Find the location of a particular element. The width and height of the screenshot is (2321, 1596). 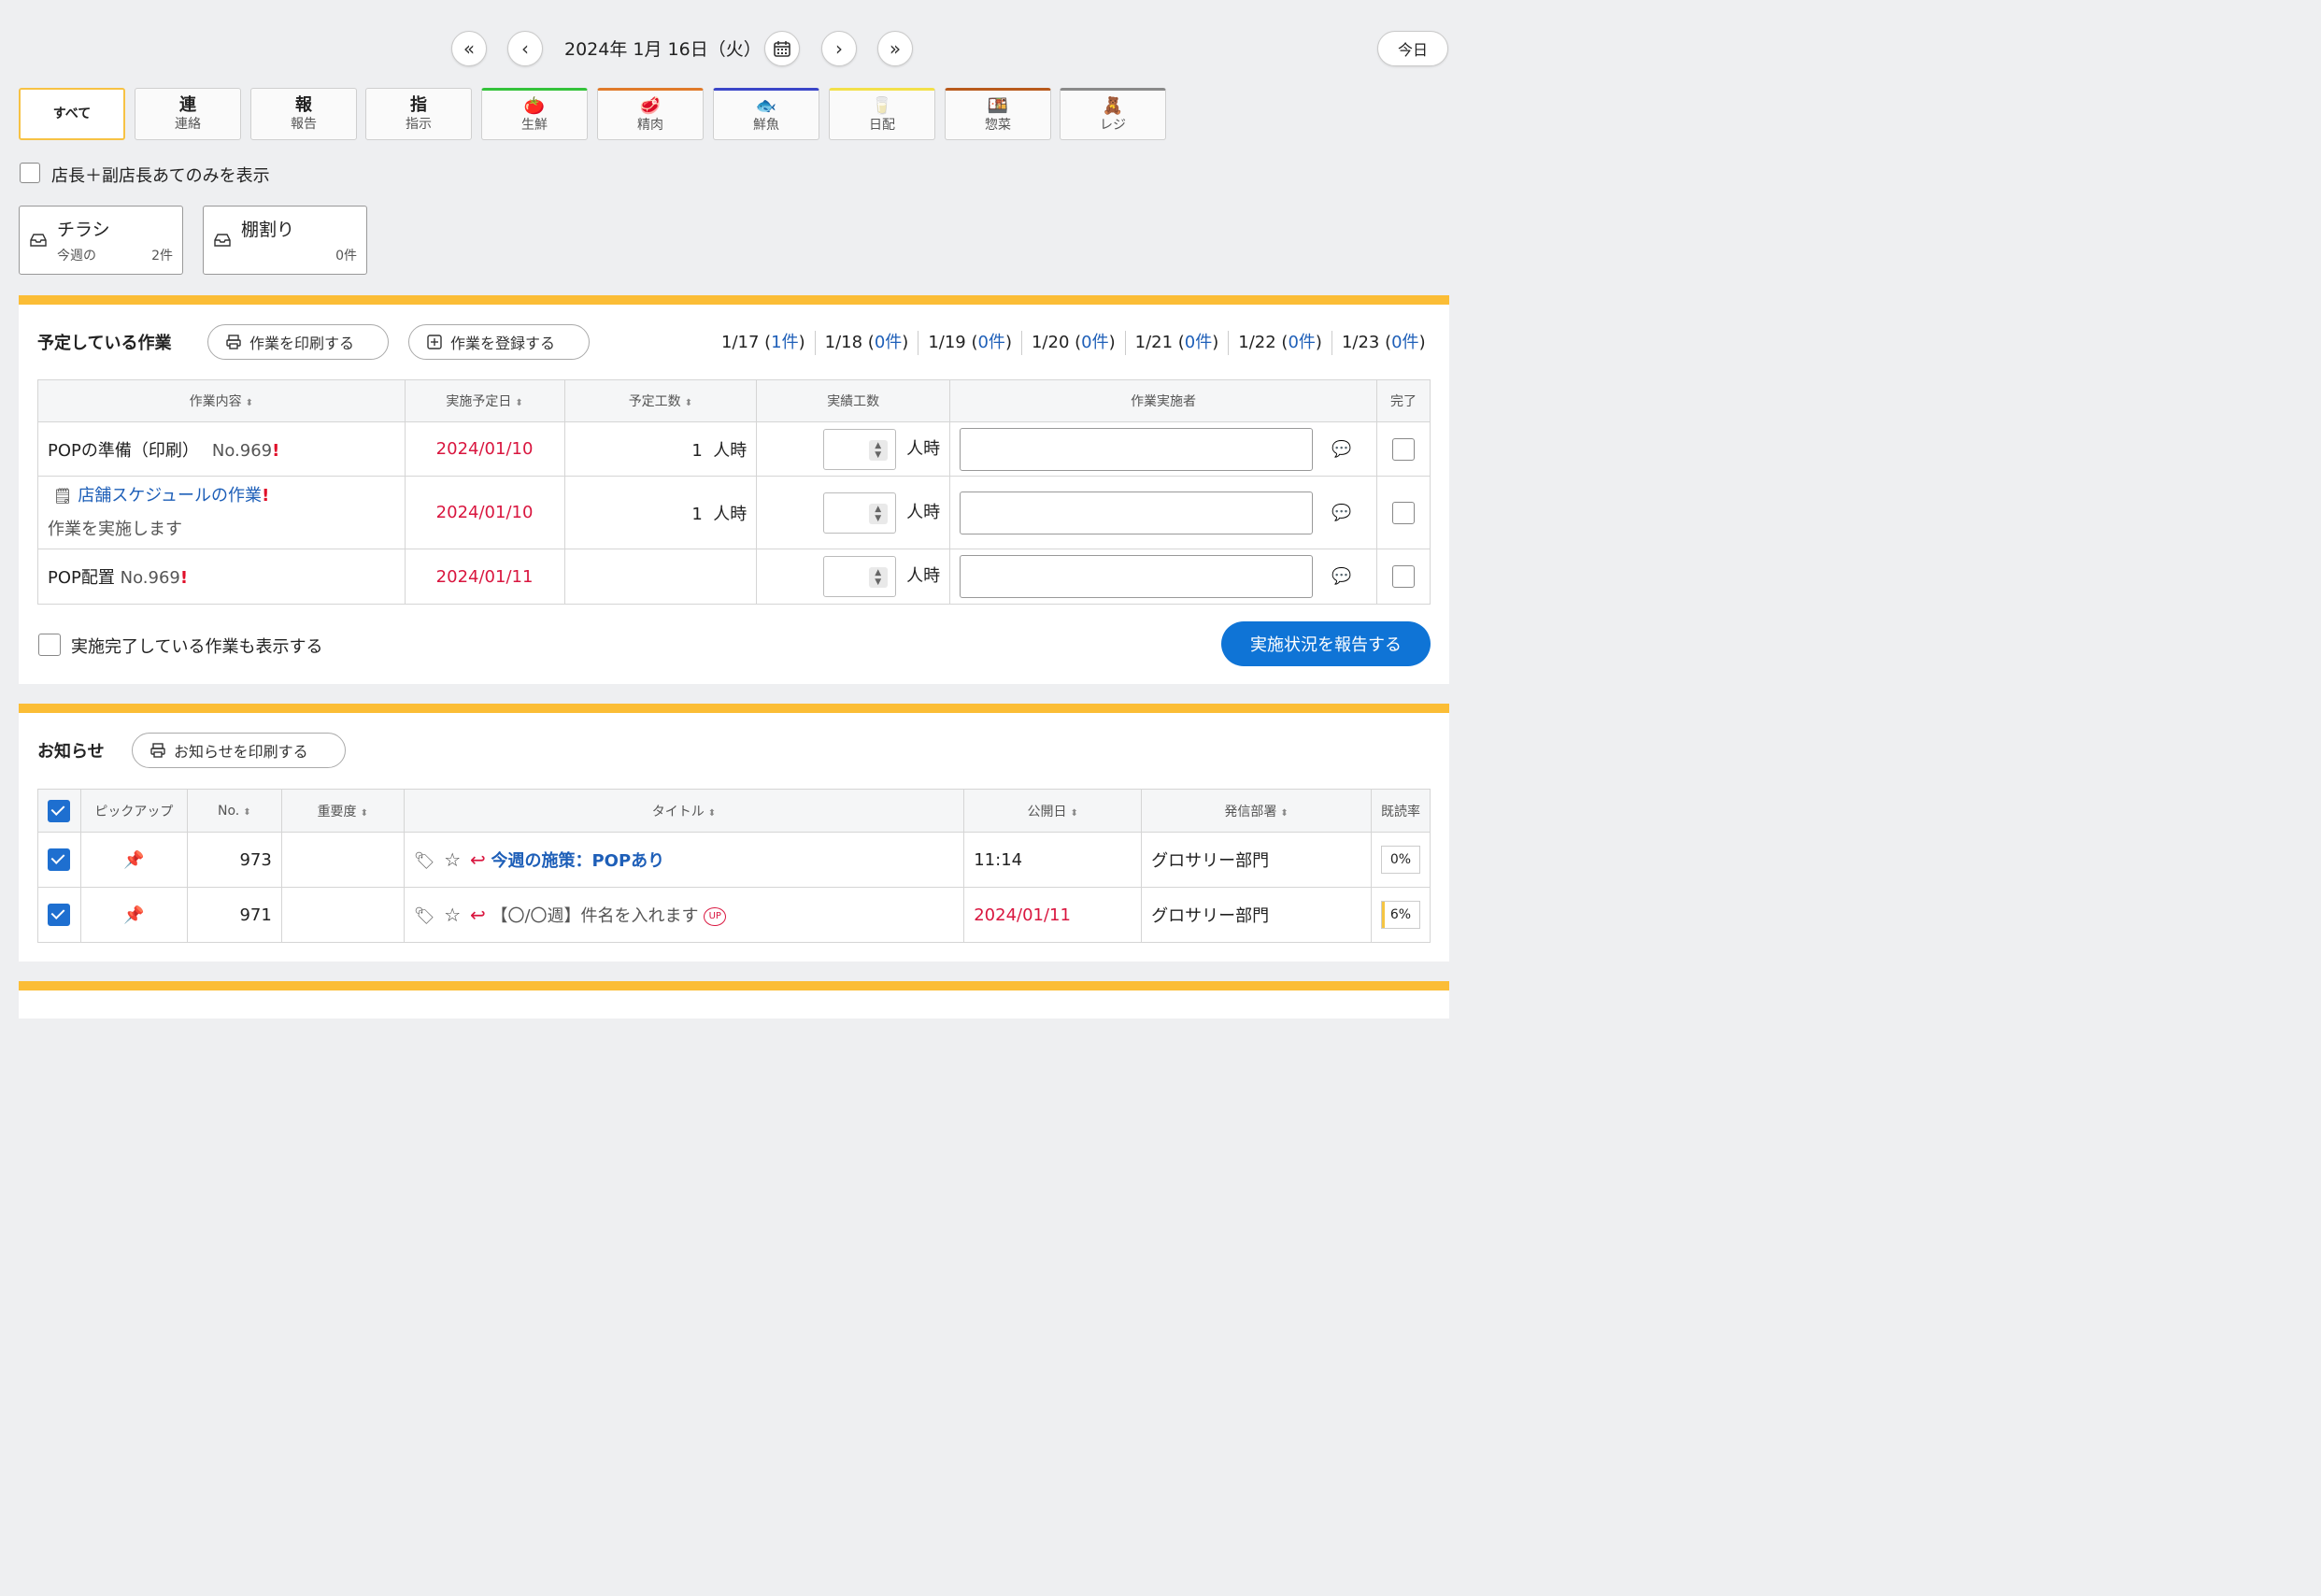

day-summary: 1/20 (0件) is located at coordinates (1074, 342).